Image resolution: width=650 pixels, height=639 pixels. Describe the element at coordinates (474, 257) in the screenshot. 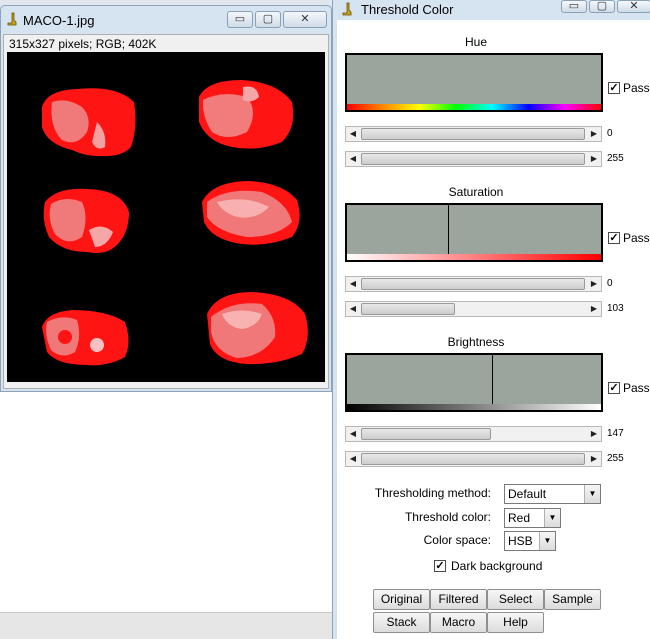

I see `saturation-gradient-bar` at that location.